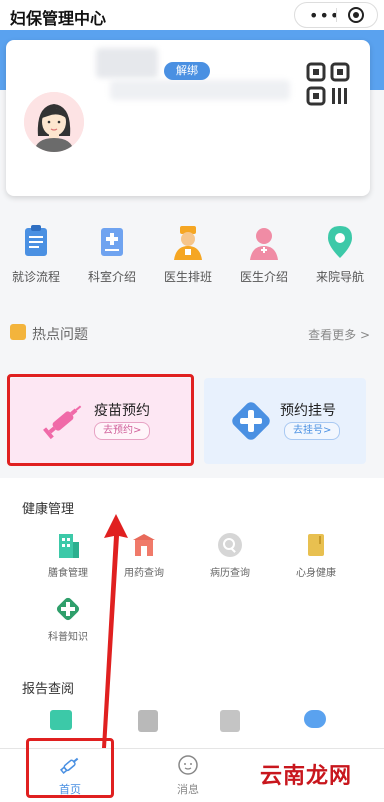 This screenshot has width=384, height=802. Describe the element at coordinates (148, 721) in the screenshot. I see `report-item-2-icon` at that location.